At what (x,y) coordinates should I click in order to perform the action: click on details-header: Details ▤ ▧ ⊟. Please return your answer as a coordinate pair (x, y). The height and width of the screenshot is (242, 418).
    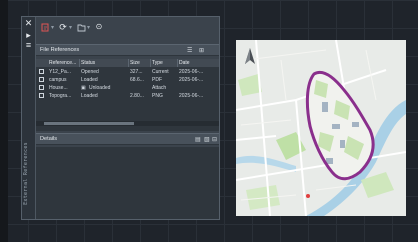
    Looking at the image, I should click on (127, 139).